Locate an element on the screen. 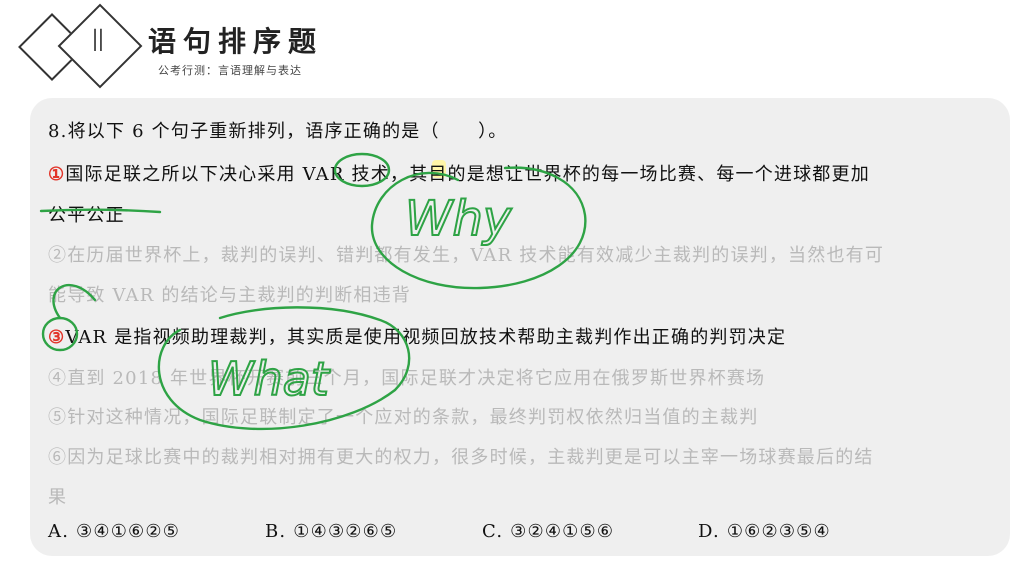 The image size is (1035, 573). sentence-2-line-2: 能导致 VAR 的结论与主裁判的判断相违背 is located at coordinates (229, 295).